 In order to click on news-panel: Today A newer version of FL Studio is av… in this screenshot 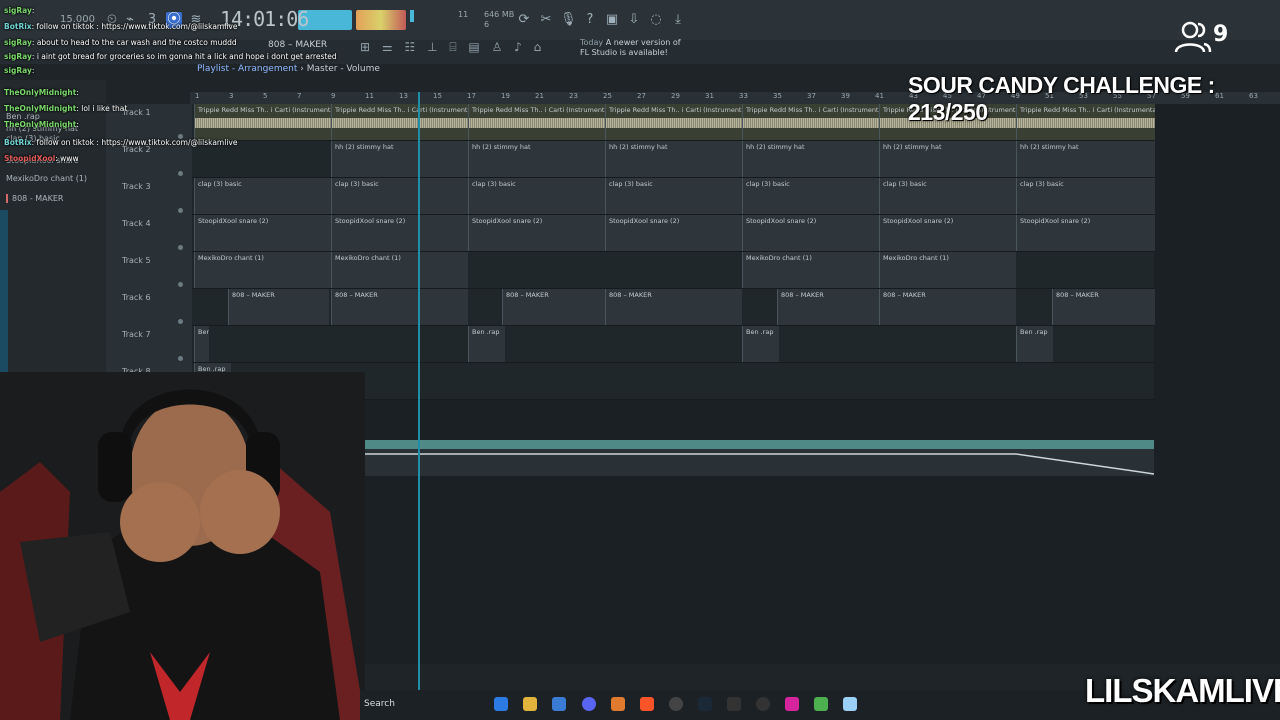, I will do `click(630, 48)`.